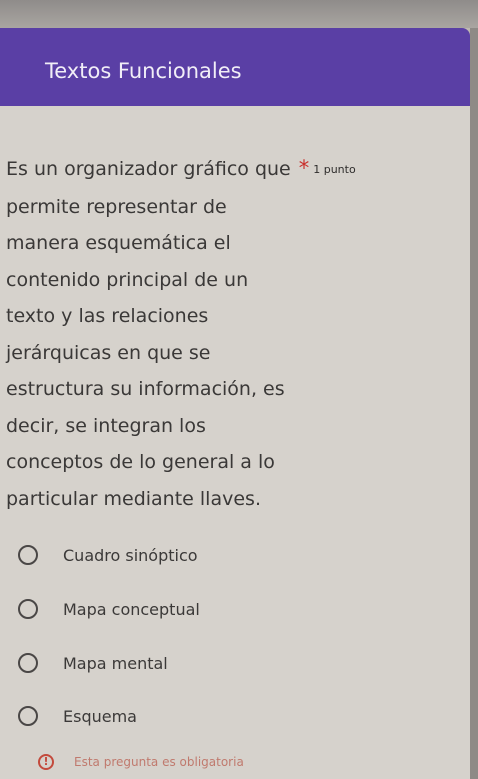 The height and width of the screenshot is (779, 478). I want to click on points-label: 1 punto, so click(334, 169).